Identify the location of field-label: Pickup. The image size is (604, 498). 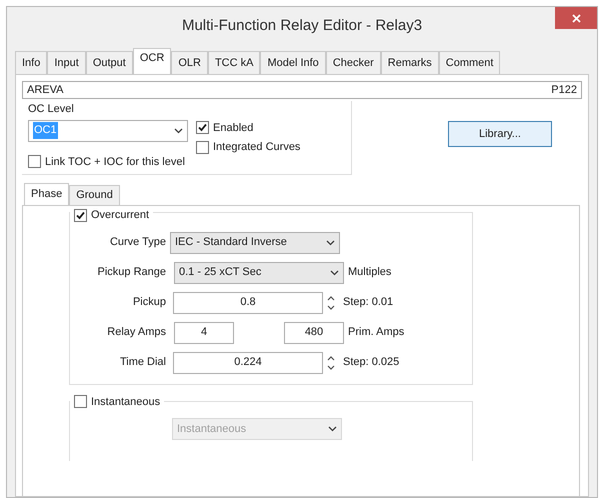
(149, 302).